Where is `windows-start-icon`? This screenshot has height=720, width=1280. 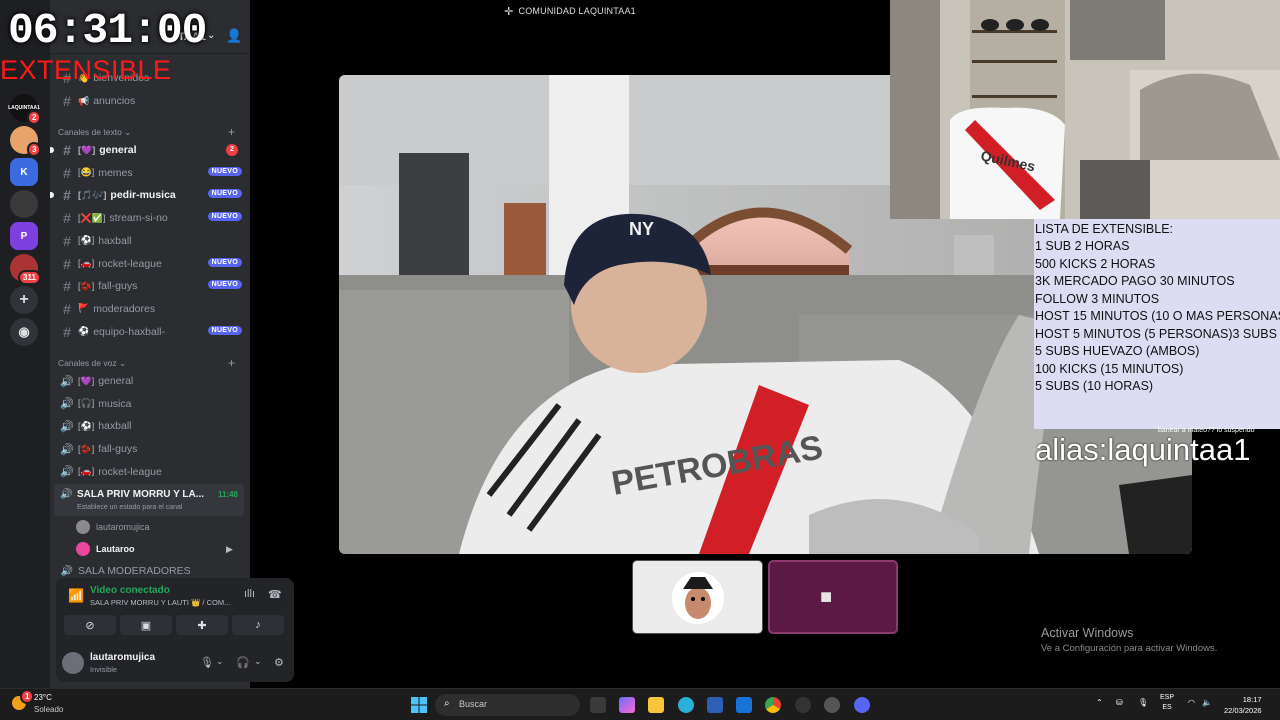 windows-start-icon is located at coordinates (419, 705).